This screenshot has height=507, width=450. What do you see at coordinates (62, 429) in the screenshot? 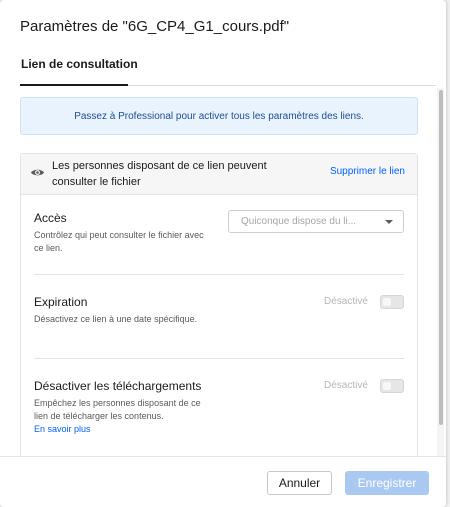
I see `learn-more-link: En savoir plus` at bounding box center [62, 429].